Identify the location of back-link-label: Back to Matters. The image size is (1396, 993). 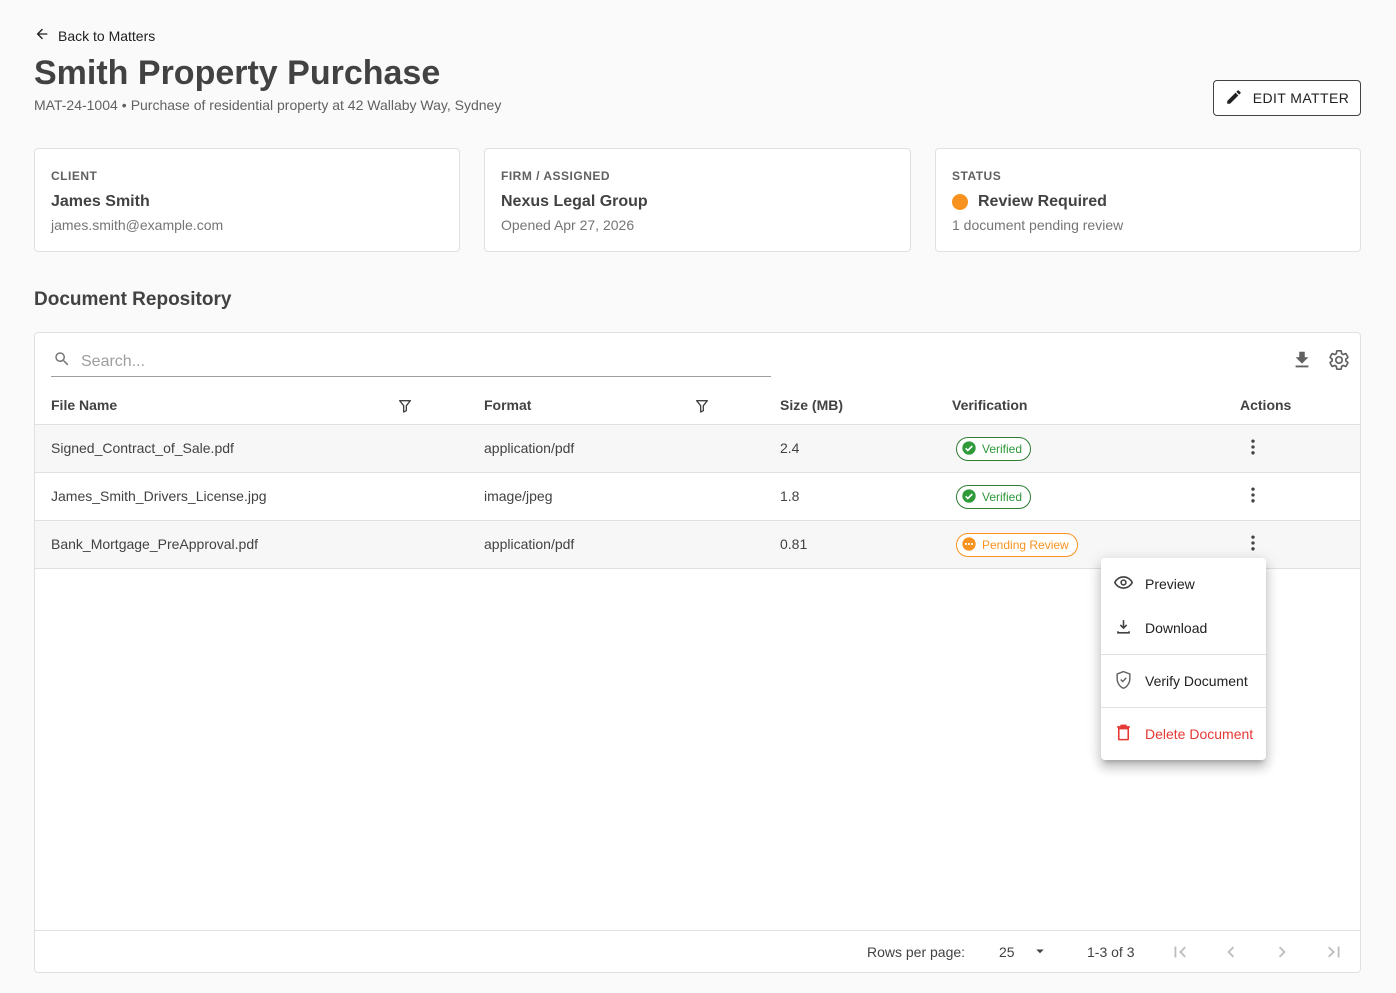
(107, 35).